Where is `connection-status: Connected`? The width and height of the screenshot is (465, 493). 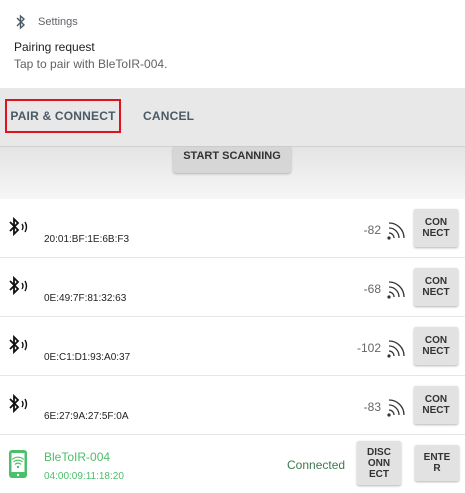
connection-status: Connected is located at coordinates (316, 465).